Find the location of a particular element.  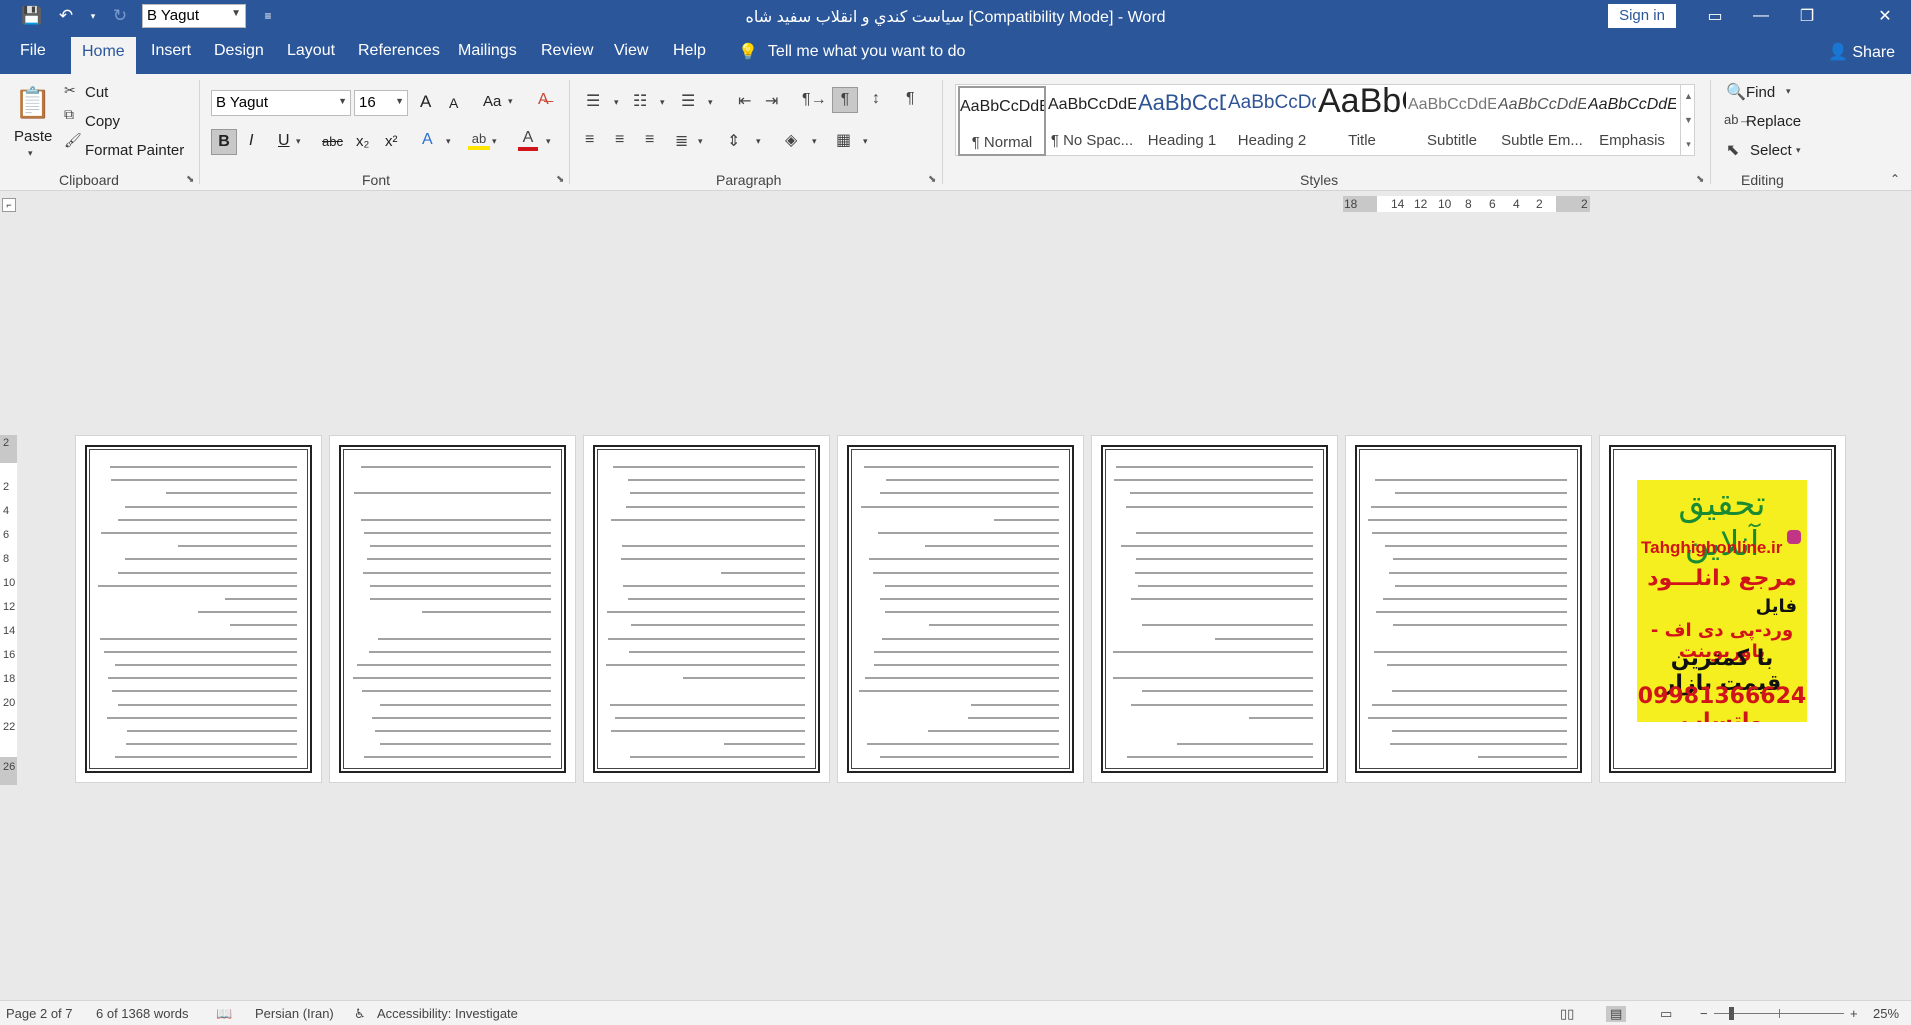

tab-references: References is located at coordinates (399, 51).